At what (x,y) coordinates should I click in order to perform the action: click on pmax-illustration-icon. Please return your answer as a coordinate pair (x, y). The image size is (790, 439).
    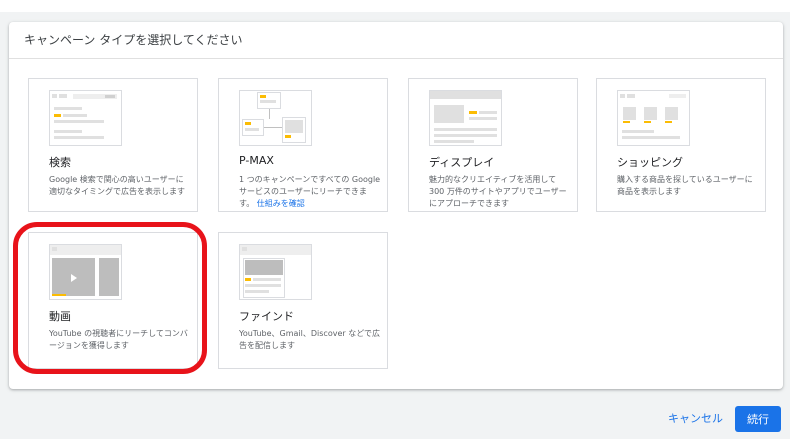
    Looking at the image, I should click on (275, 118).